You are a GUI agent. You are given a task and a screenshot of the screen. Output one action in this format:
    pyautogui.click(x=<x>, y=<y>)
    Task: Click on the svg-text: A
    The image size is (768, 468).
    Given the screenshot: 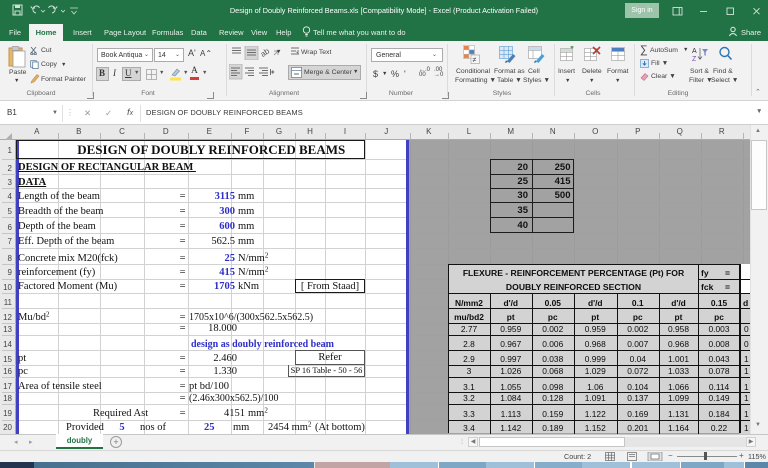 What is the action you would take?
    pyautogui.click(x=694, y=51)
    